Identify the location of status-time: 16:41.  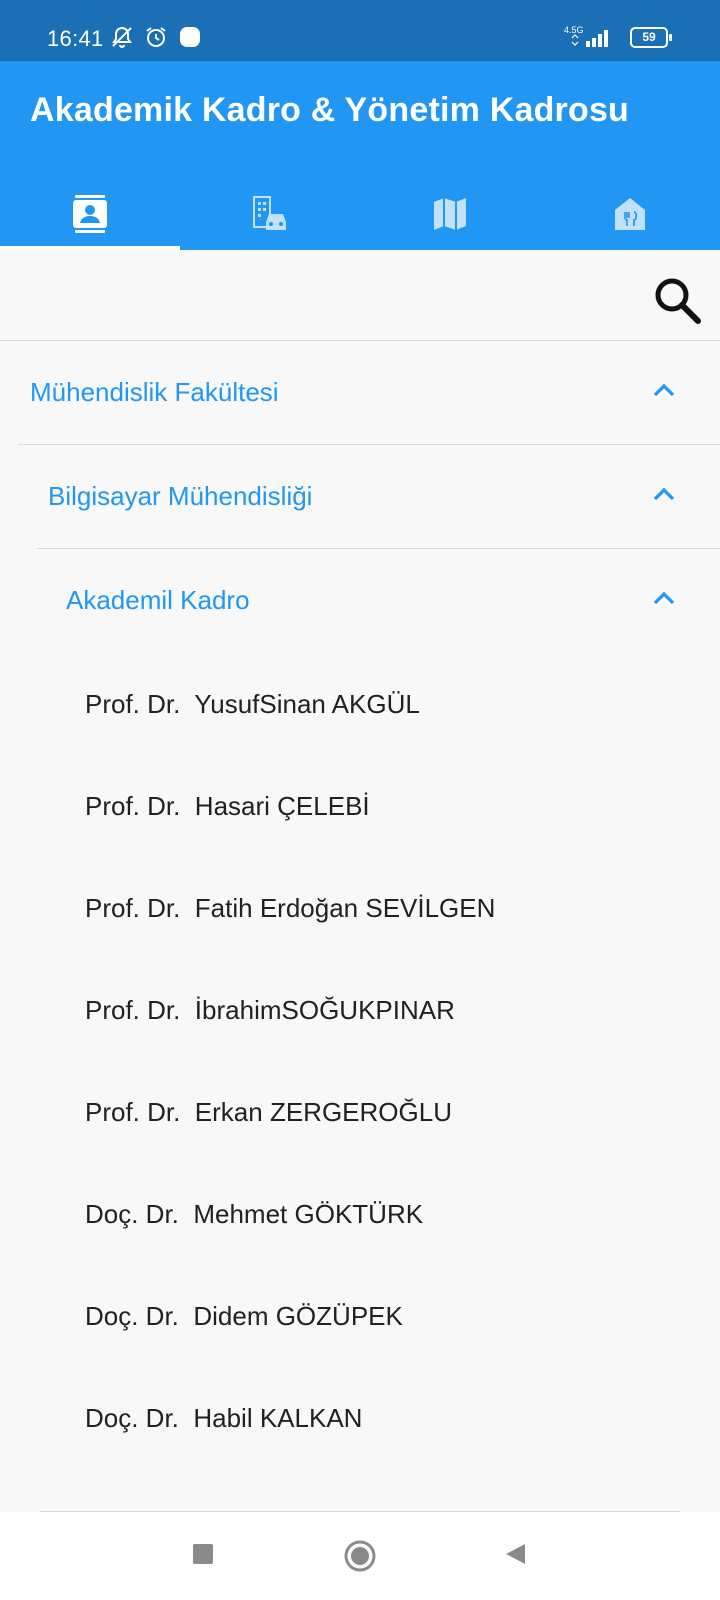
(75, 38).